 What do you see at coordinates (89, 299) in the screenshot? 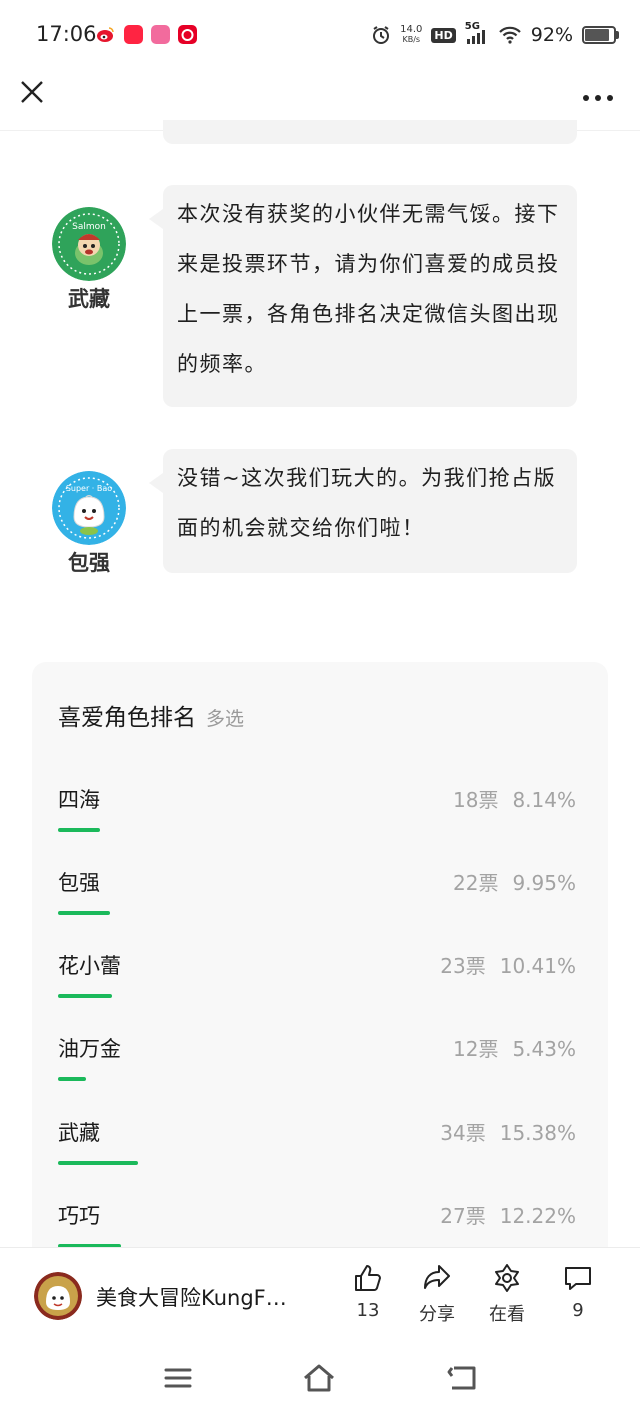
I see `speaker-name: 武藏` at bounding box center [89, 299].